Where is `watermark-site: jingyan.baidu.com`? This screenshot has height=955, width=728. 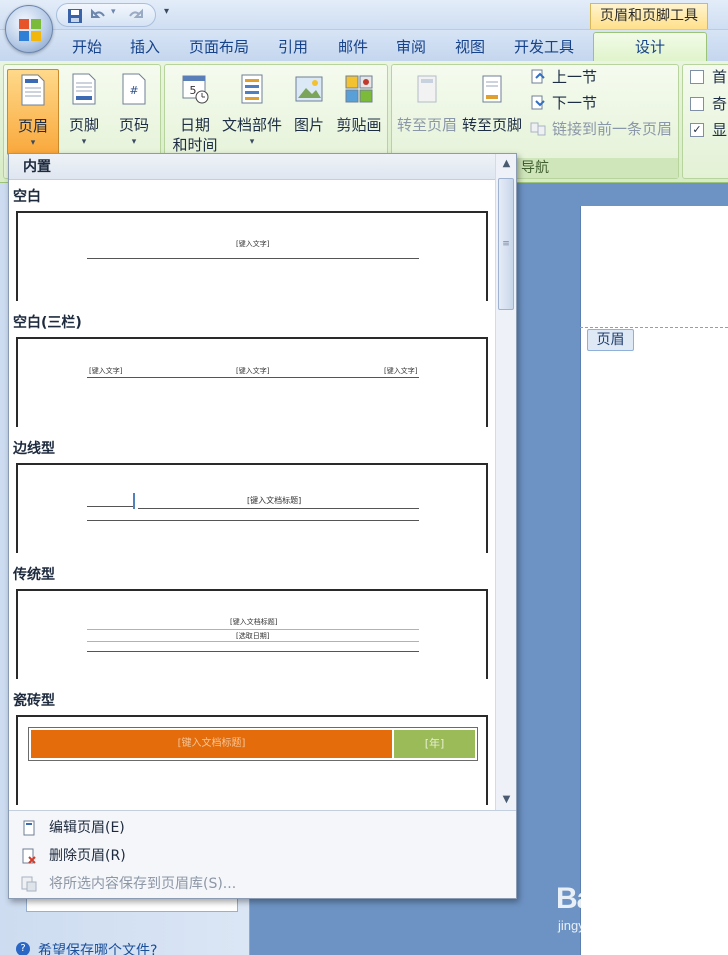 watermark-site: jingyan.baidu.com is located at coordinates (610, 925).